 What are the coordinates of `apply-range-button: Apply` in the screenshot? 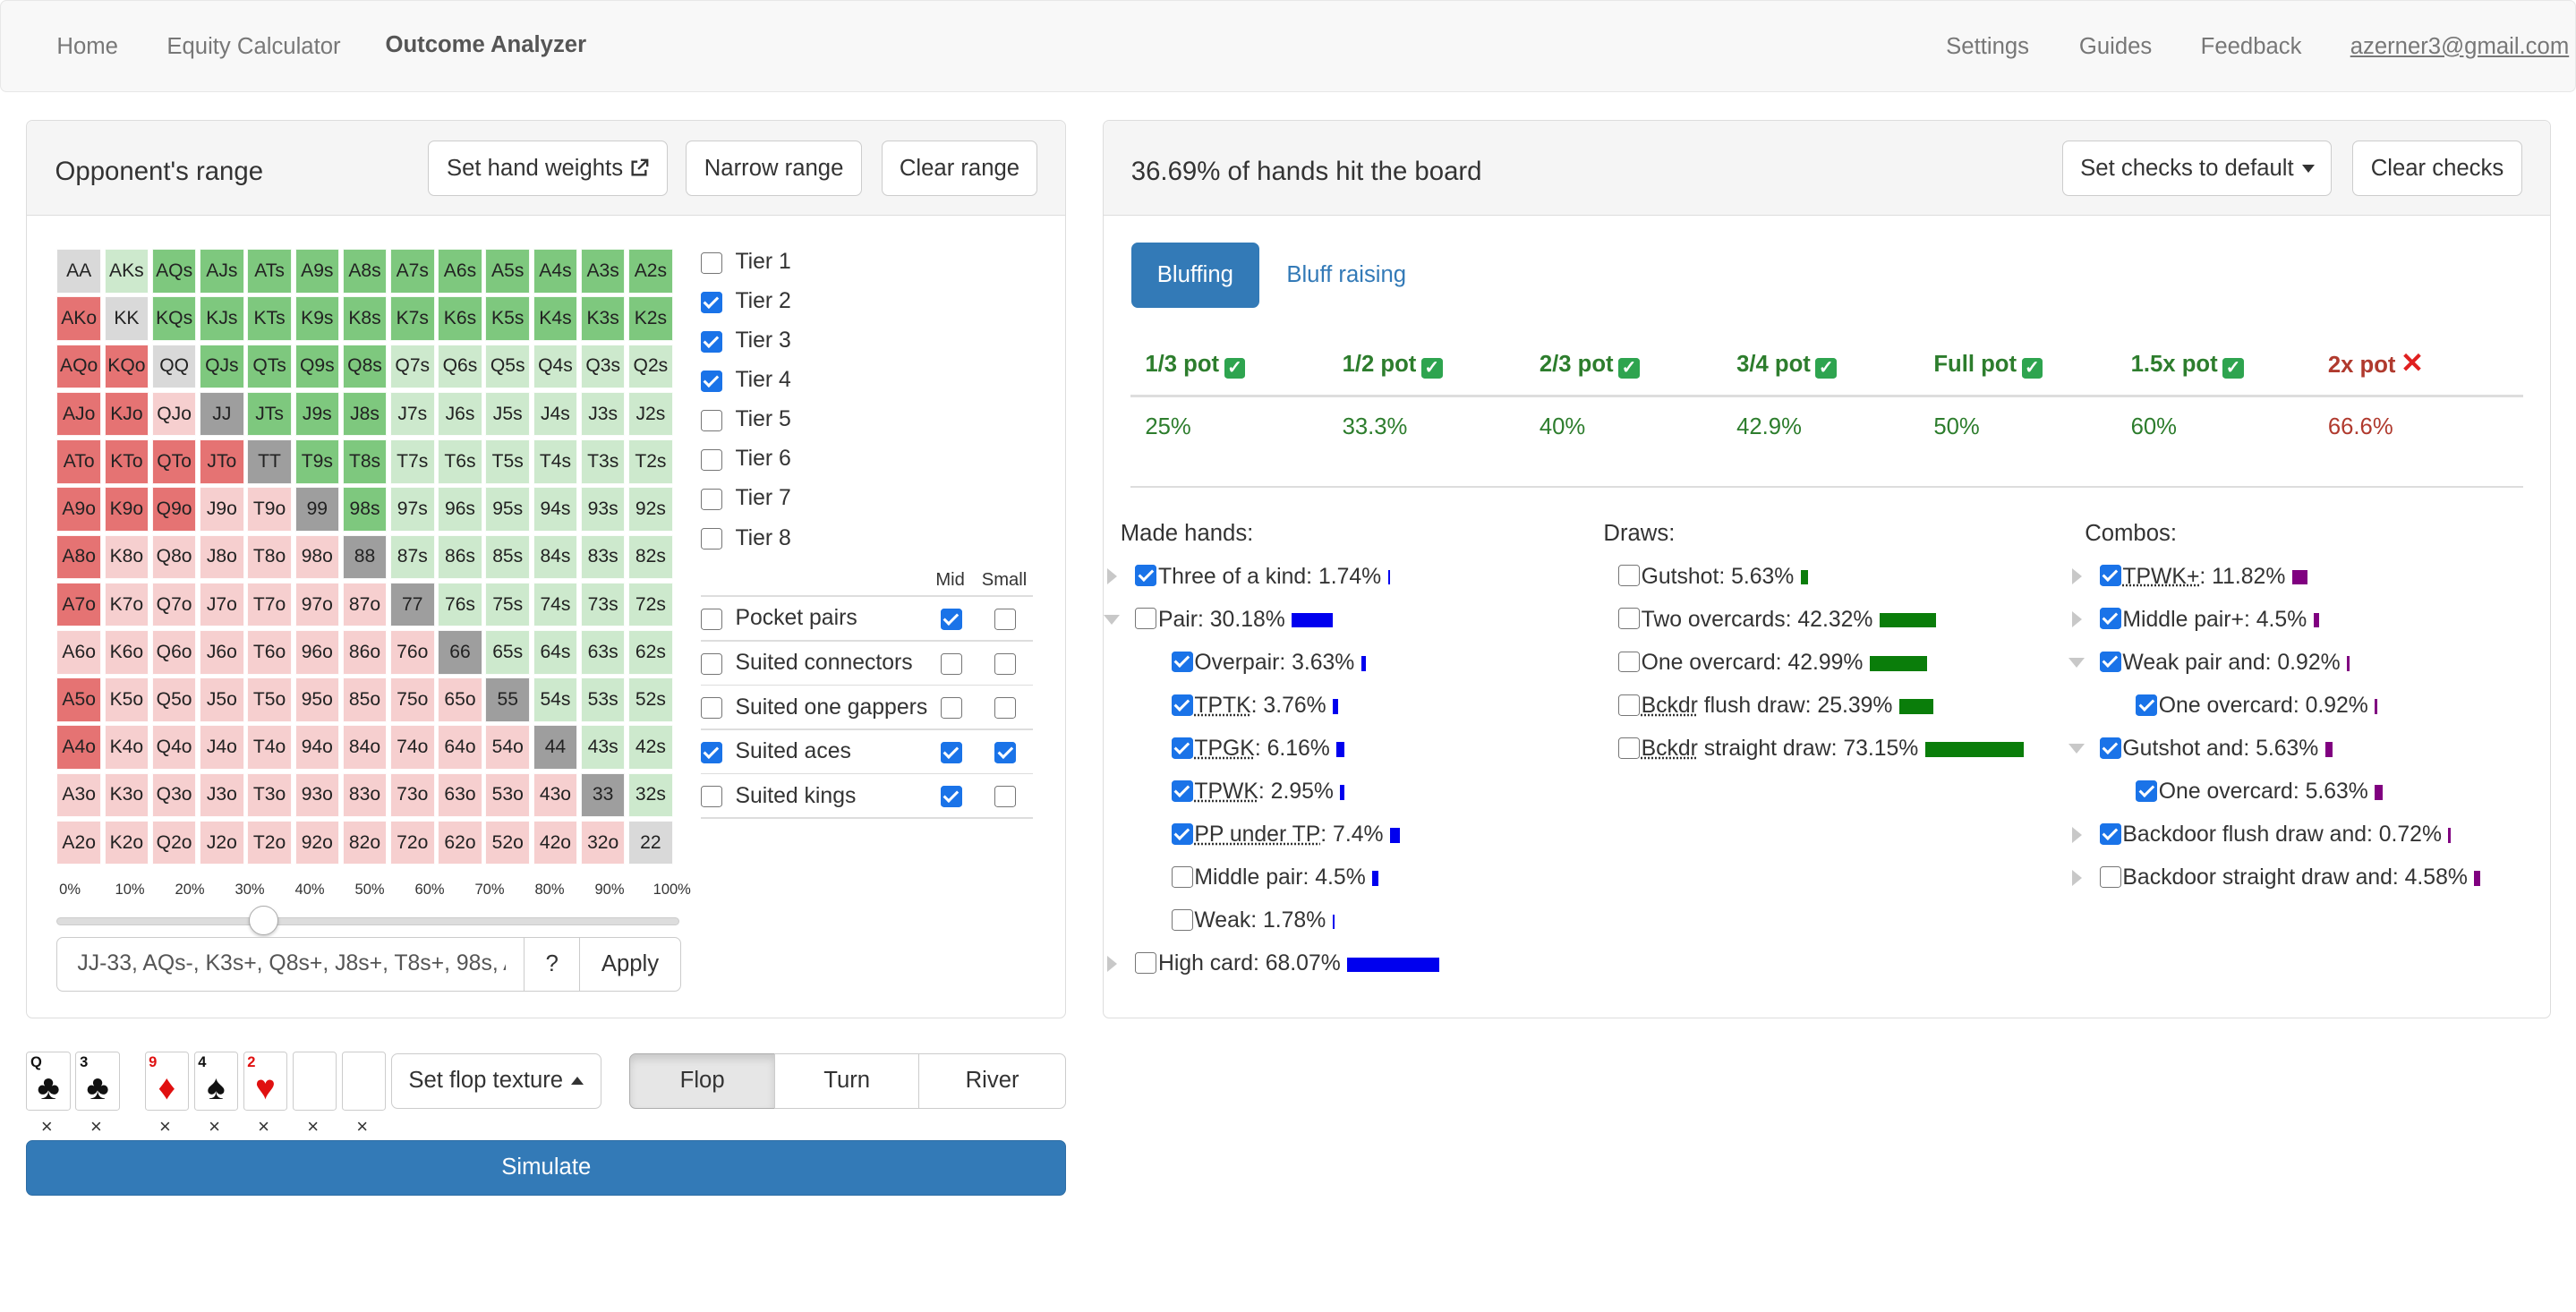 It's located at (630, 964).